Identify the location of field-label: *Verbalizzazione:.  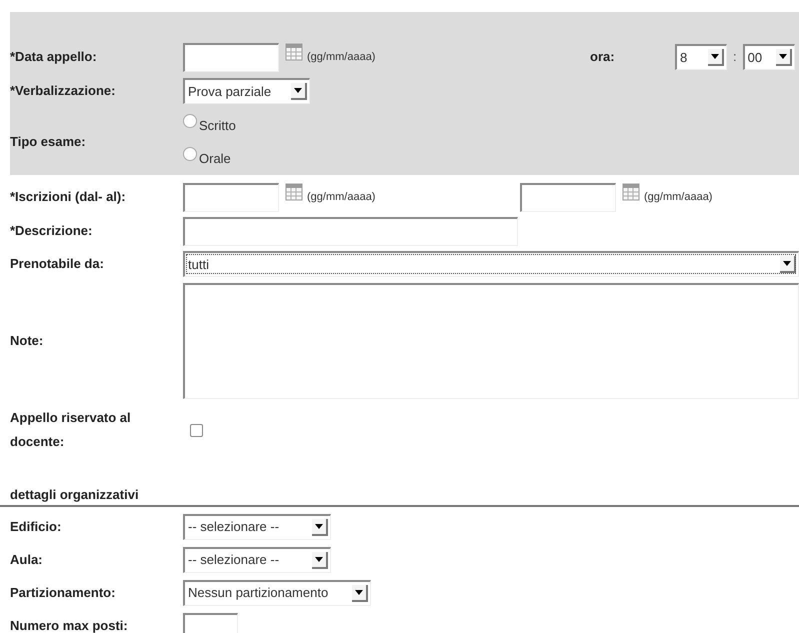
(63, 90).